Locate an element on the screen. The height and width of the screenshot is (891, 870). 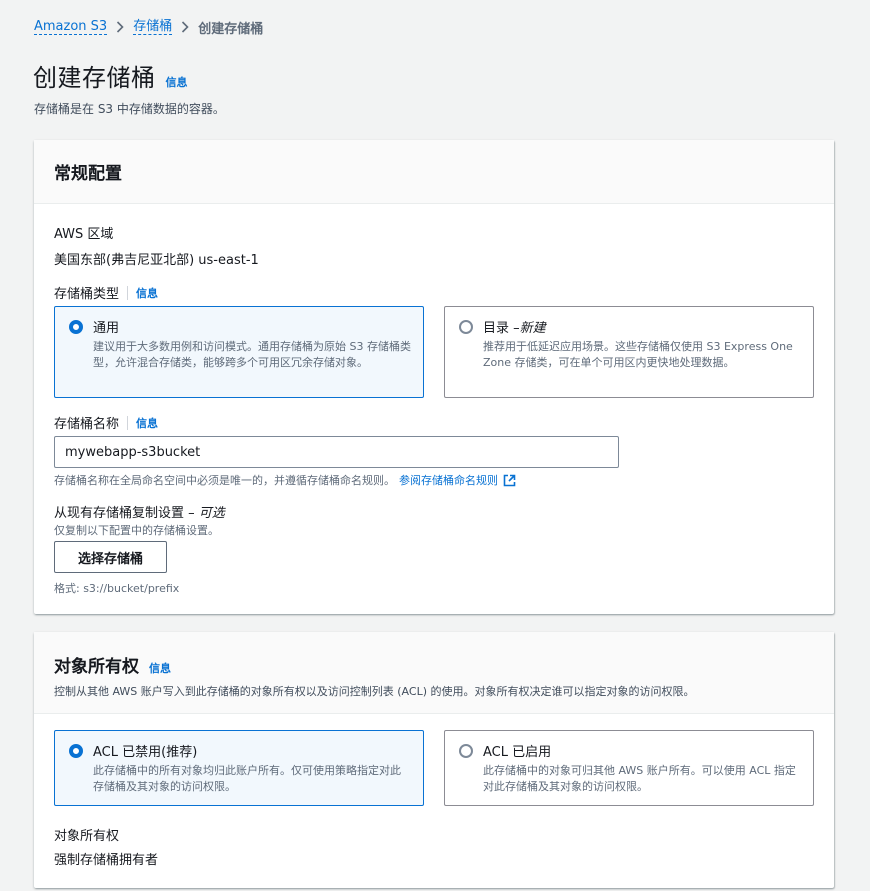
bucket-name-label: 存储桶名称 信息 is located at coordinates (106, 422).